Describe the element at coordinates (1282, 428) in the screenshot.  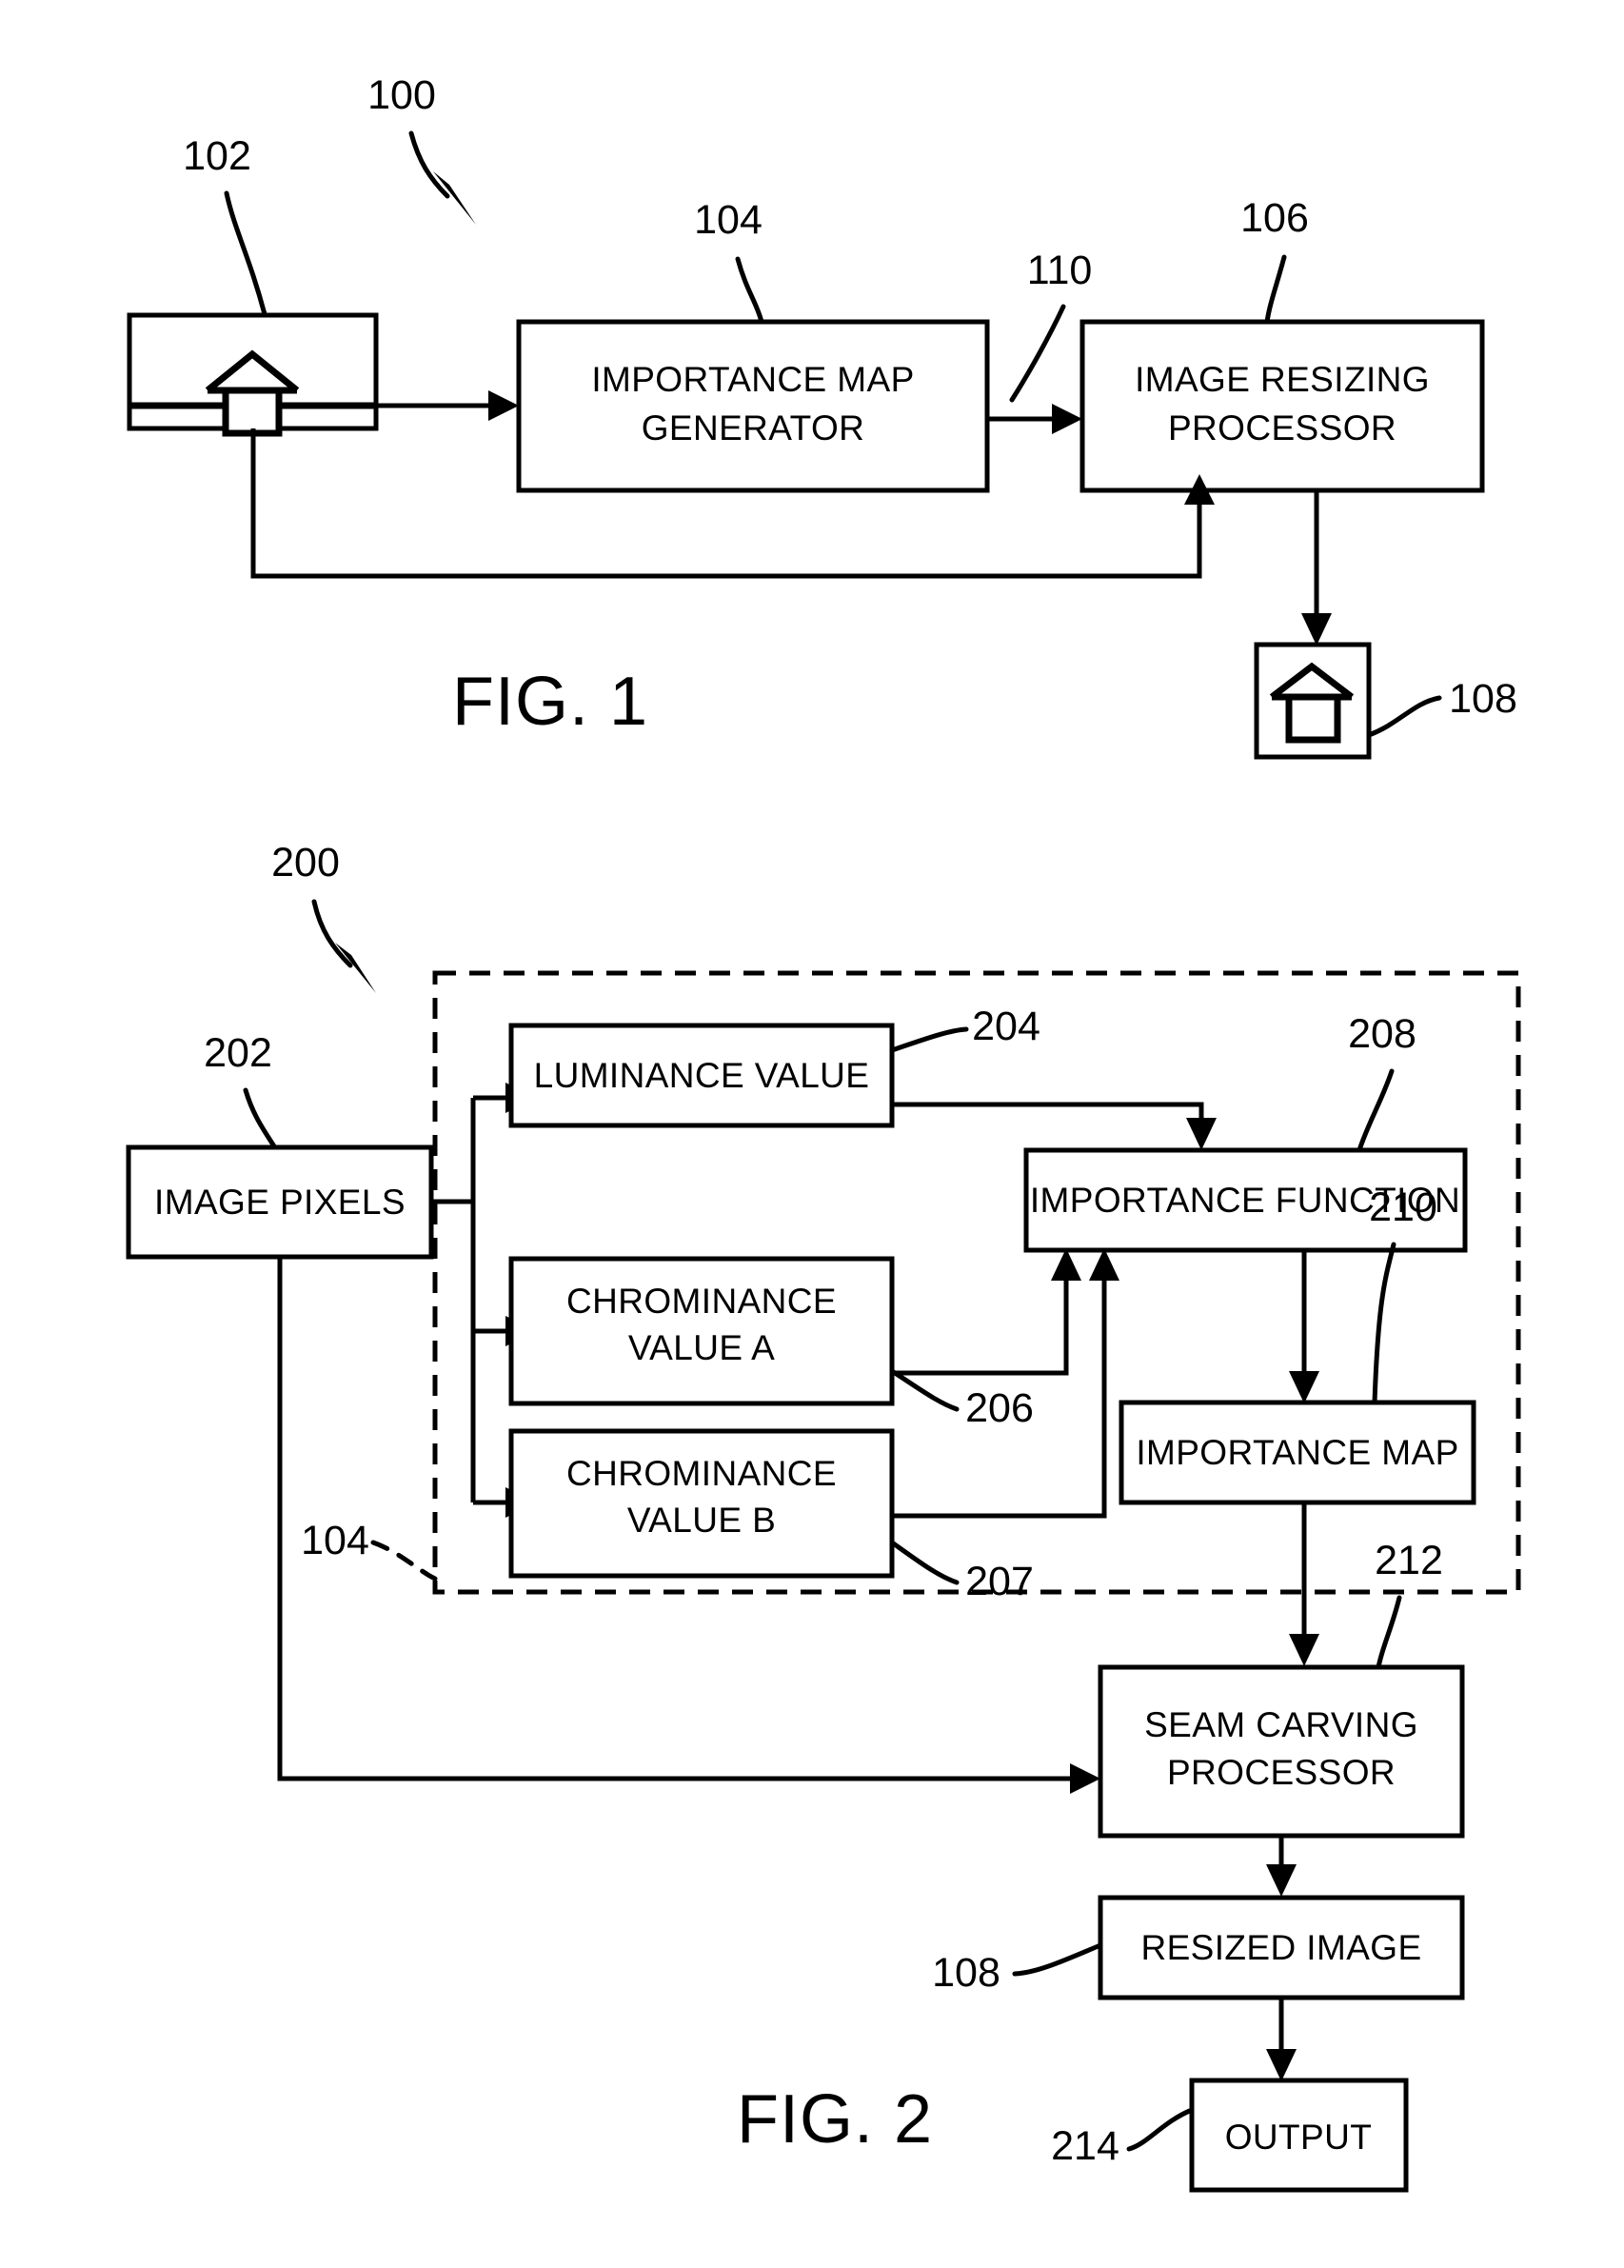
I see `box-106-label-line2: PROCESSOR` at that location.